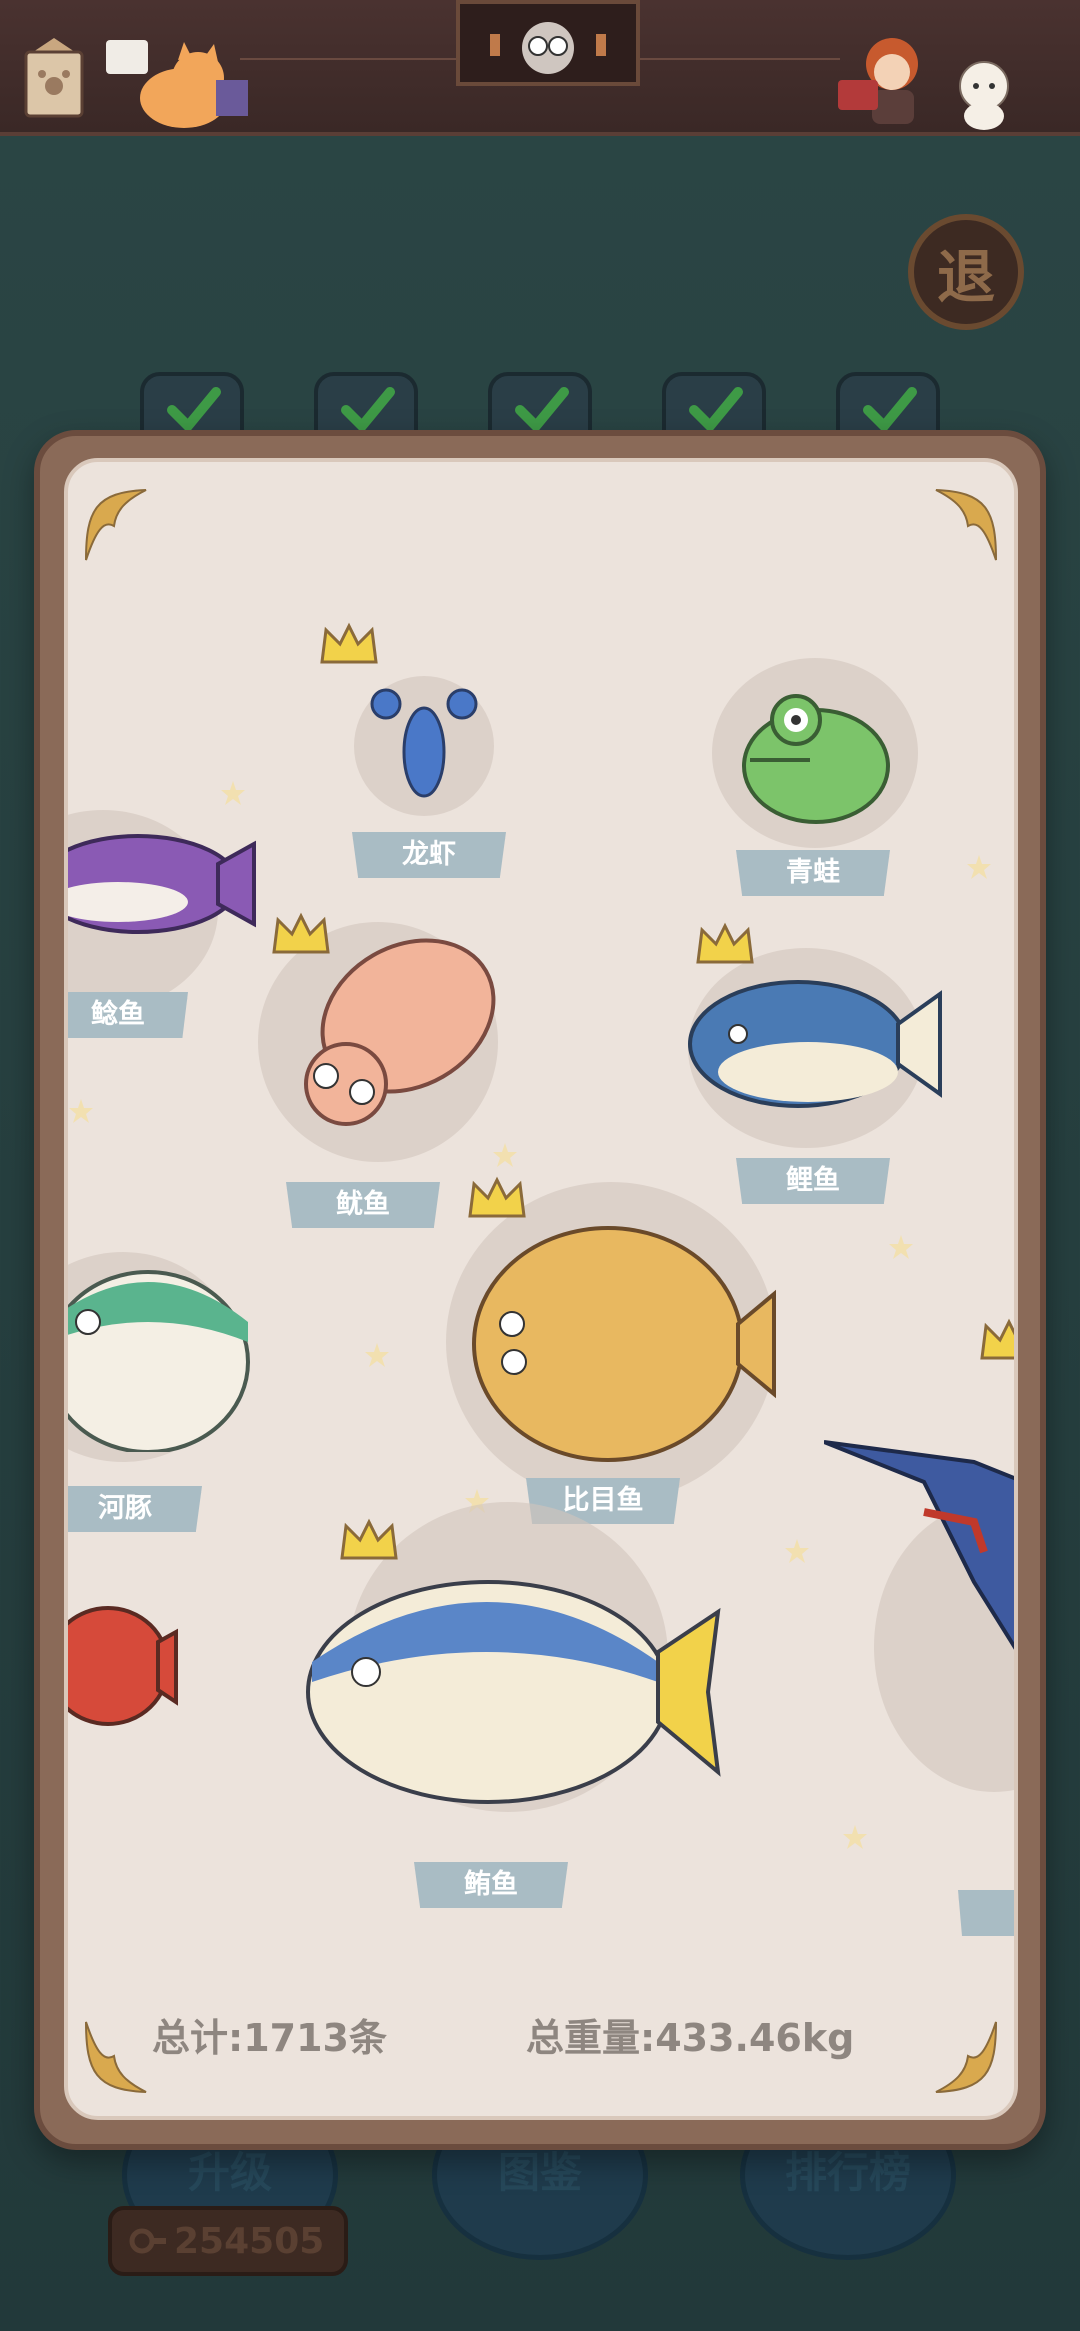  I want to click on book-icon, so click(54, 78).